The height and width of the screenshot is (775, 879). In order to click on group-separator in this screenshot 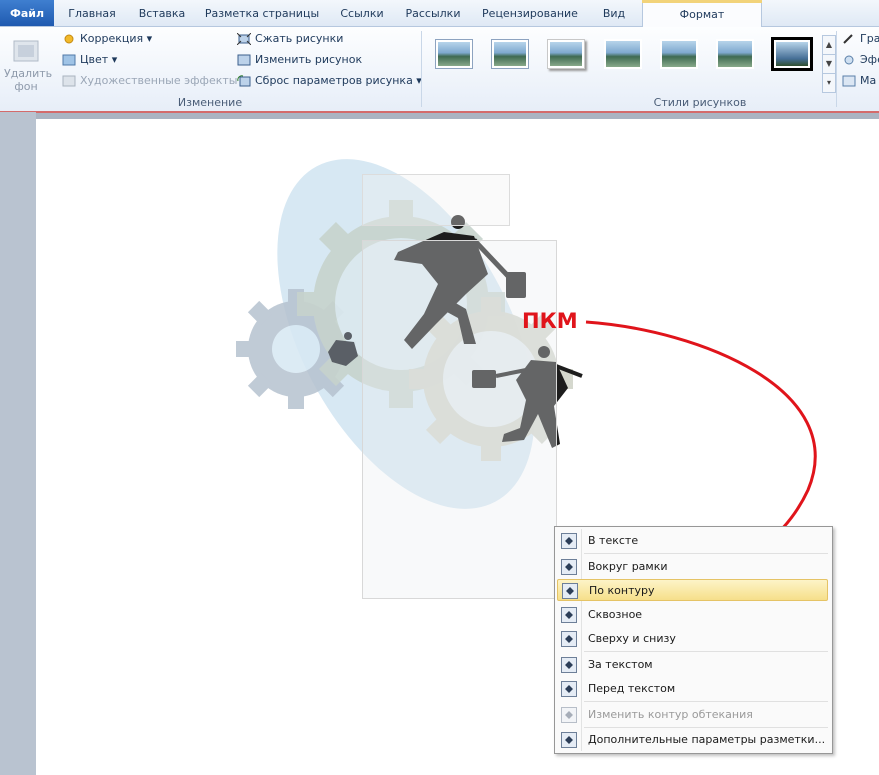, I will do `click(421, 69)`.